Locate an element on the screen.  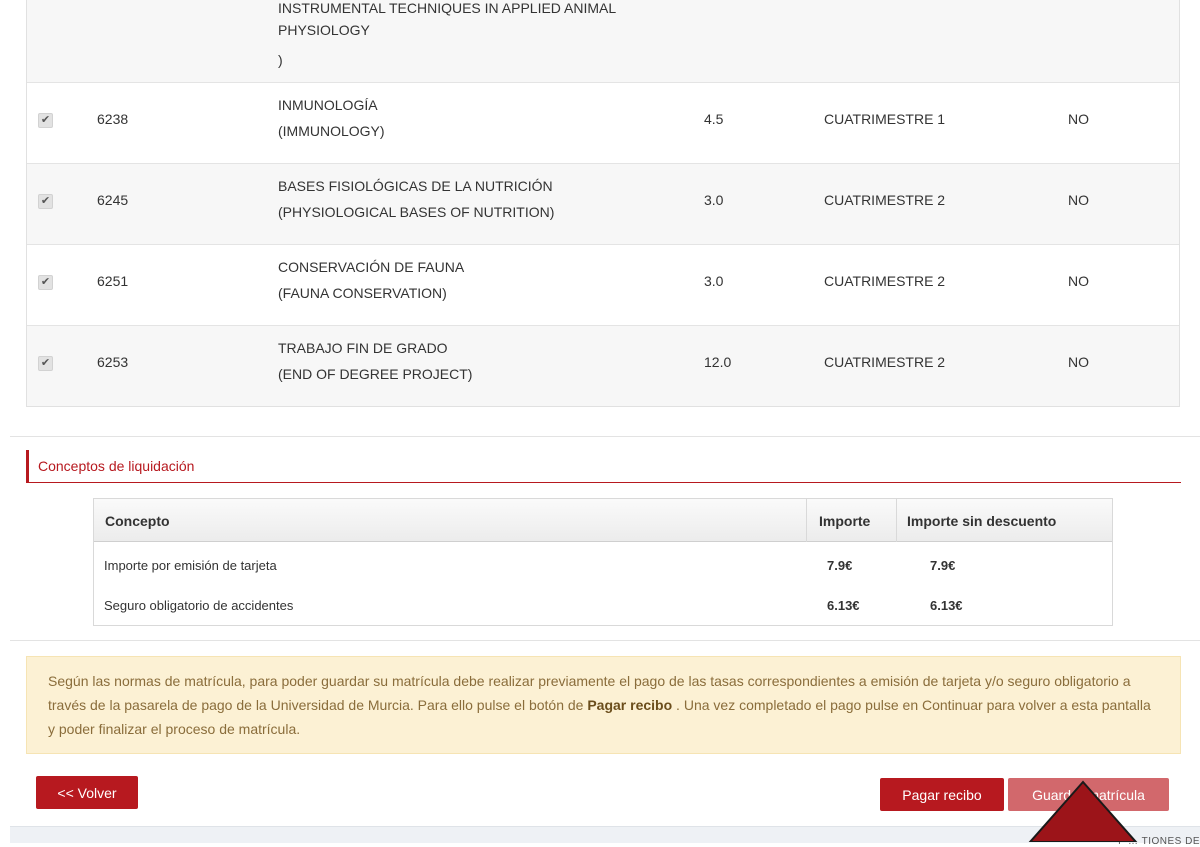
fees-section-header: Conceptos de liquidación is located at coordinates (603, 466).